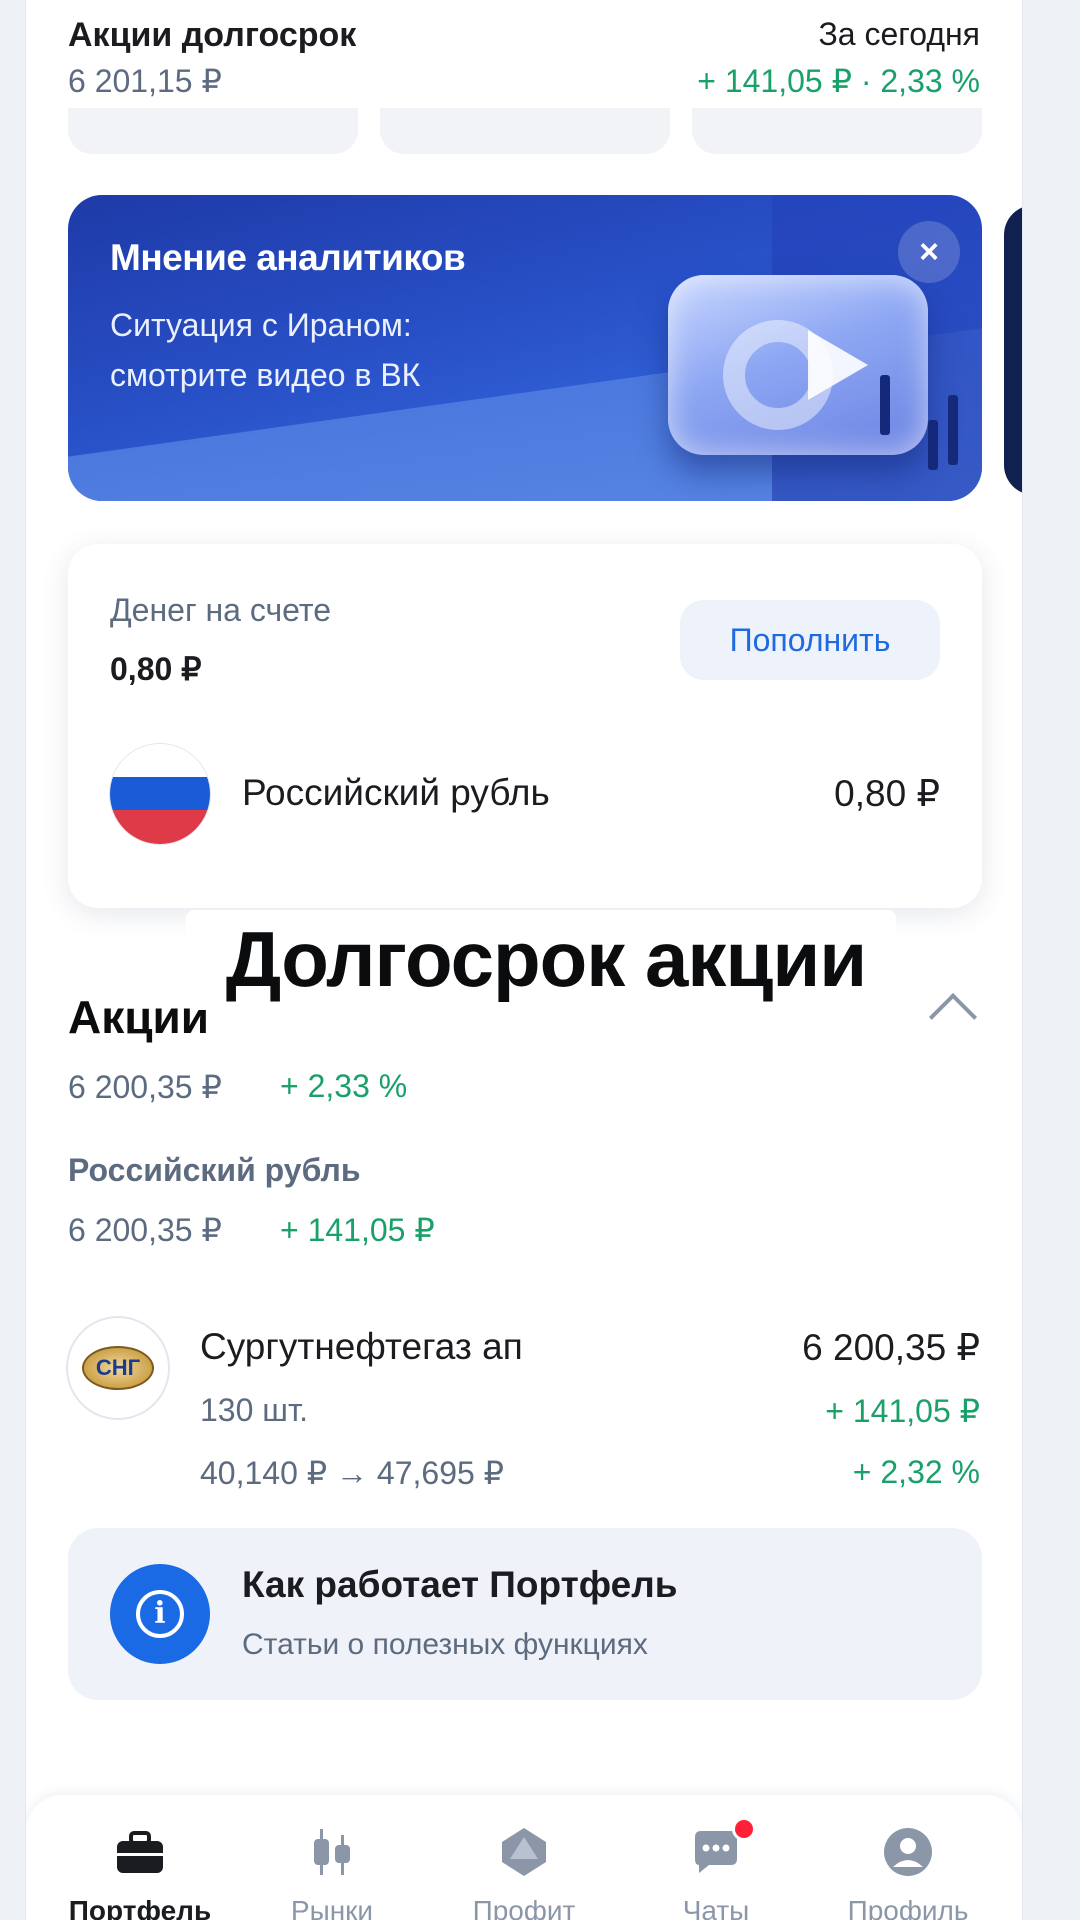 The height and width of the screenshot is (1920, 1080). Describe the element at coordinates (396, 792) in the screenshot. I see `currency-name: Российский рубль` at that location.